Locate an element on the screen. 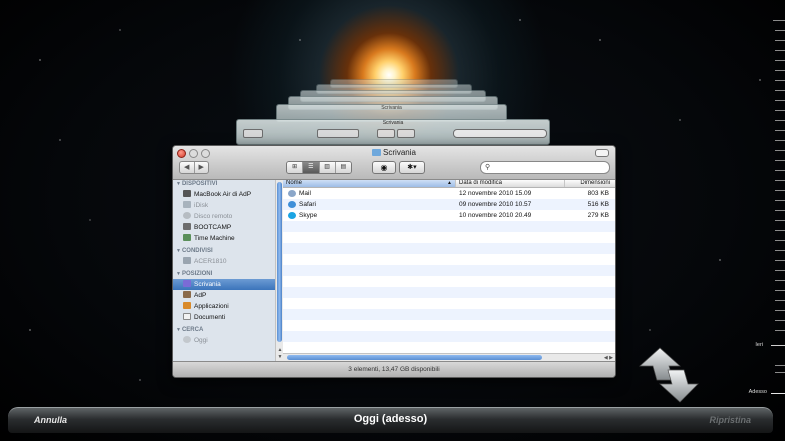 The width and height of the screenshot is (785, 441). file-name: Skype is located at coordinates (308, 215).